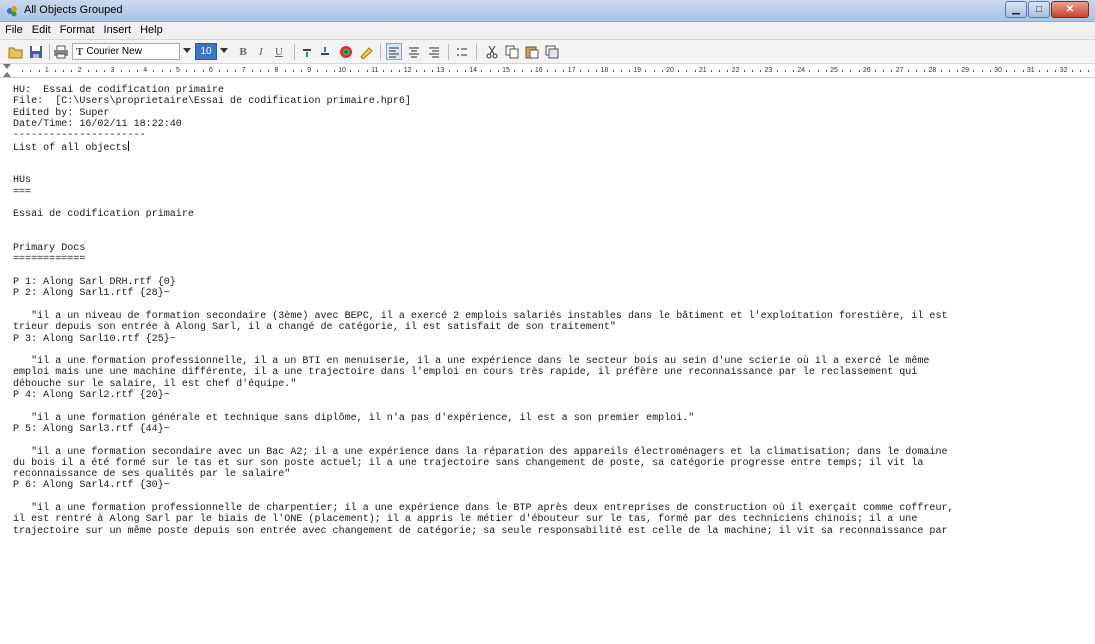 This screenshot has height=644, width=1095. What do you see at coordinates (366, 51) in the screenshot?
I see `highlight-button` at bounding box center [366, 51].